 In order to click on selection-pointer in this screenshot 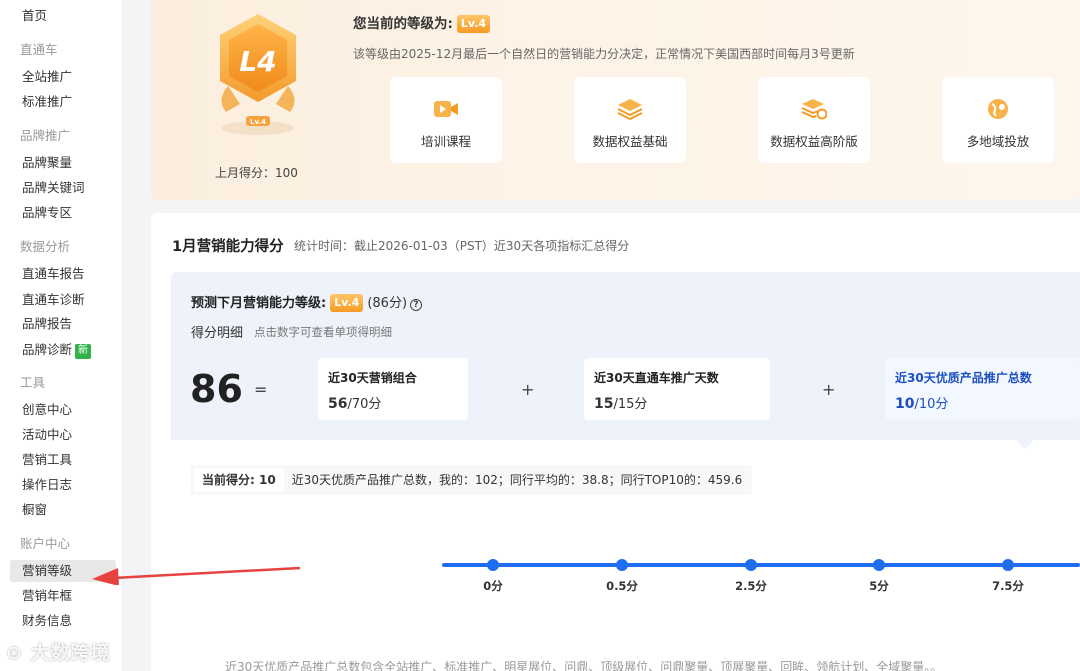, I will do `click(1025, 444)`.